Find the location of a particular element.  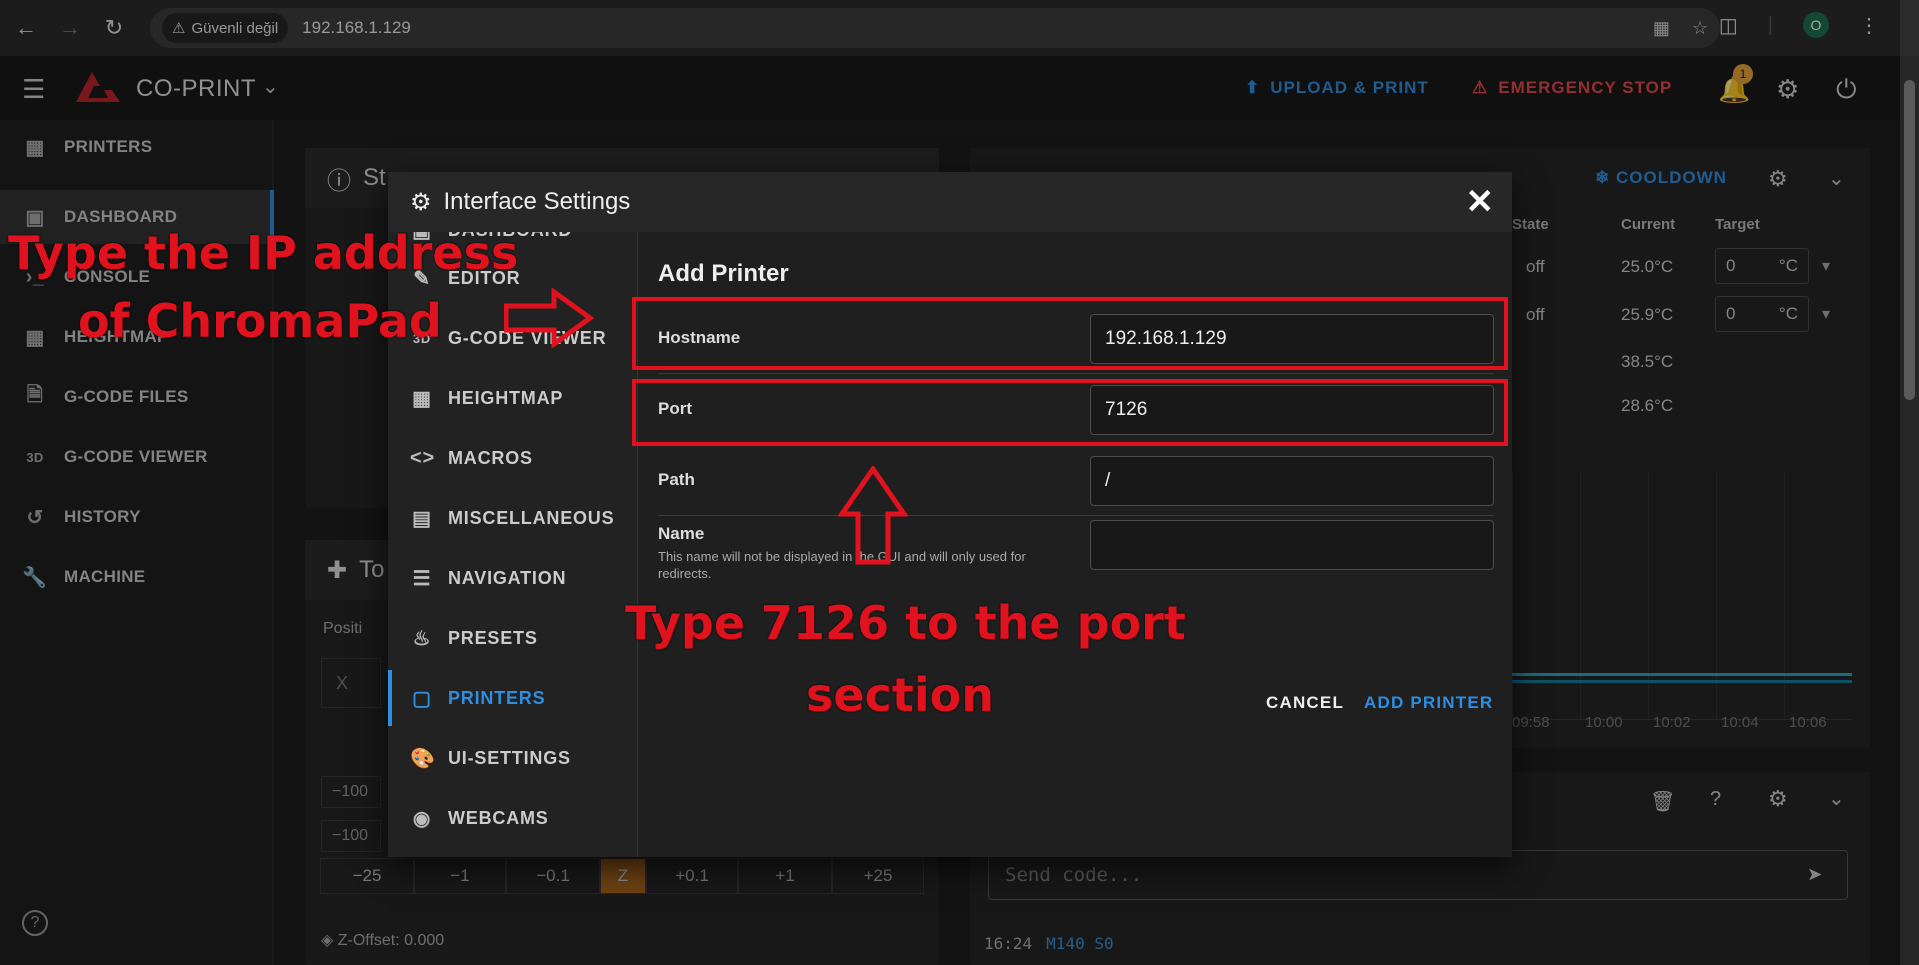

dialog-header: ⚙ Interface Settings ✕ is located at coordinates (950, 202).